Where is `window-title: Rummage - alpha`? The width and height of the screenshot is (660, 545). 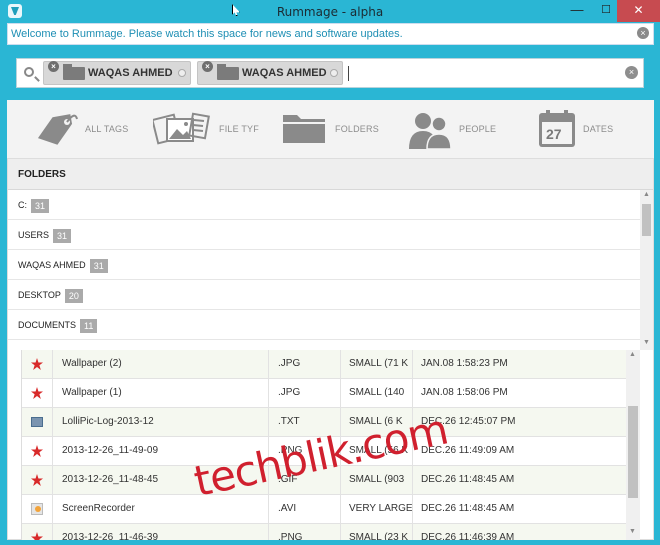 window-title: Rummage - alpha is located at coordinates (330, 12).